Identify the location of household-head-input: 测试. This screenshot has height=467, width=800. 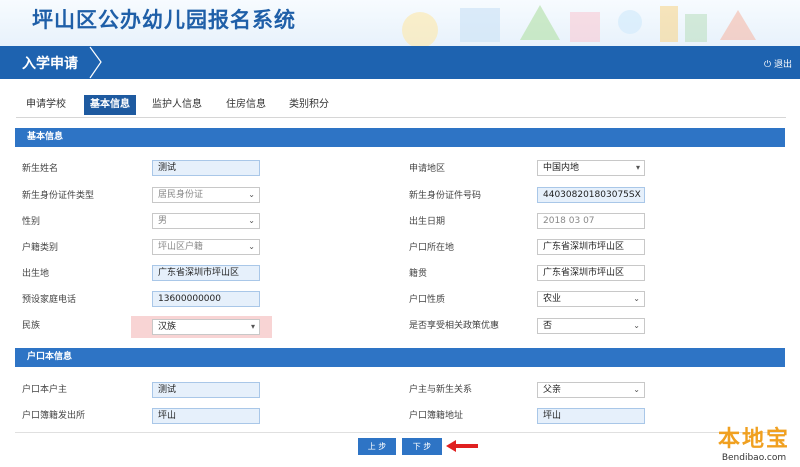
(206, 390).